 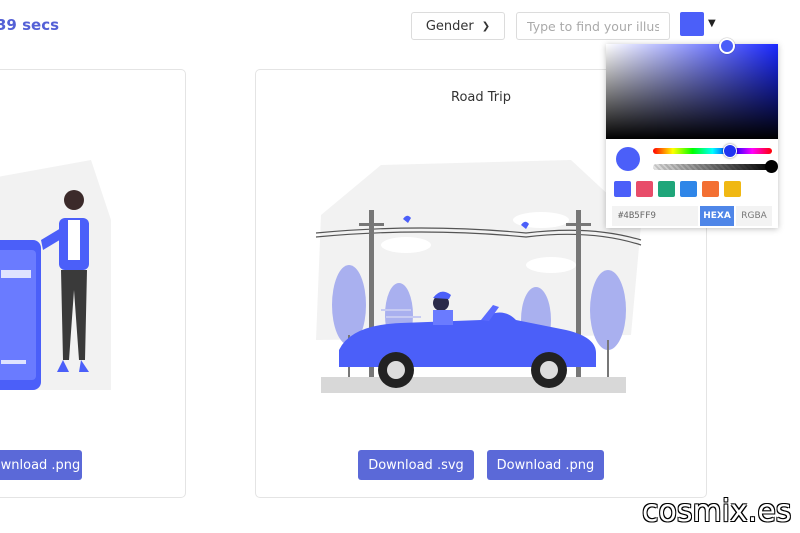 What do you see at coordinates (730, 151) in the screenshot?
I see `hue-handle` at bounding box center [730, 151].